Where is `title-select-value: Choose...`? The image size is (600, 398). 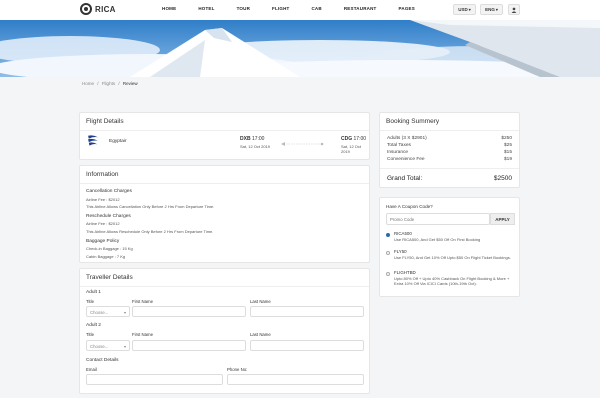
title-select-value: Choose... is located at coordinates (99, 346).